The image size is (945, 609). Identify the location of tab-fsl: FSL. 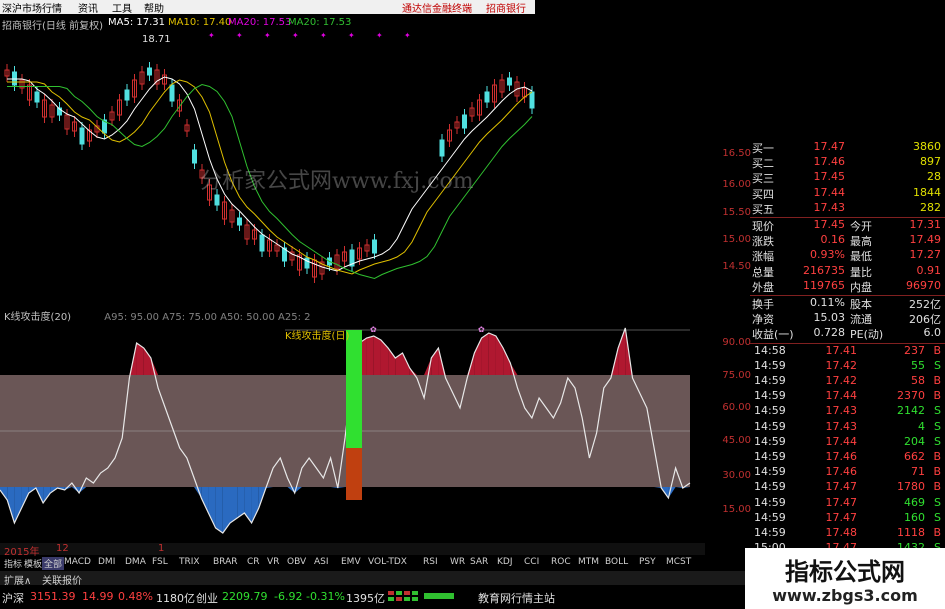
(160, 562).